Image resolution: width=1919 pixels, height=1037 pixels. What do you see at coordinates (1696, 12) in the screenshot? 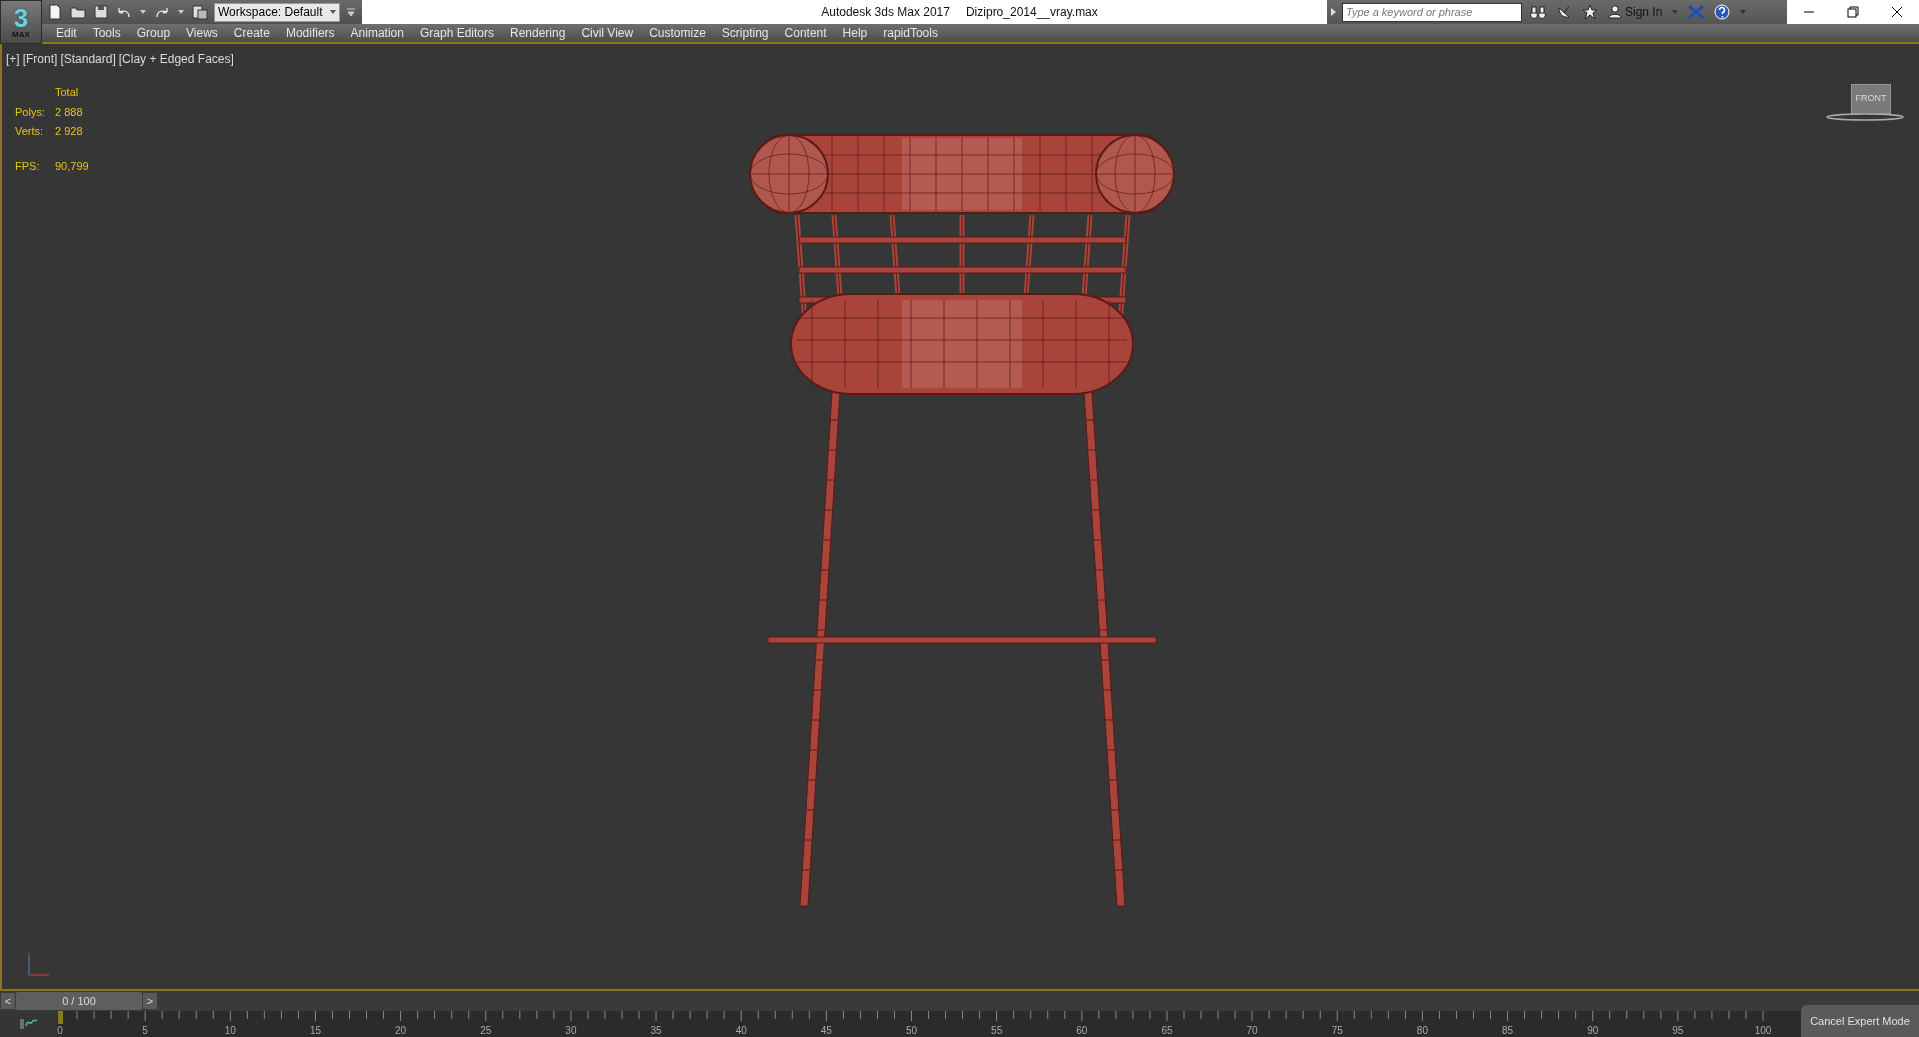
I see `x-logo-icon` at bounding box center [1696, 12].